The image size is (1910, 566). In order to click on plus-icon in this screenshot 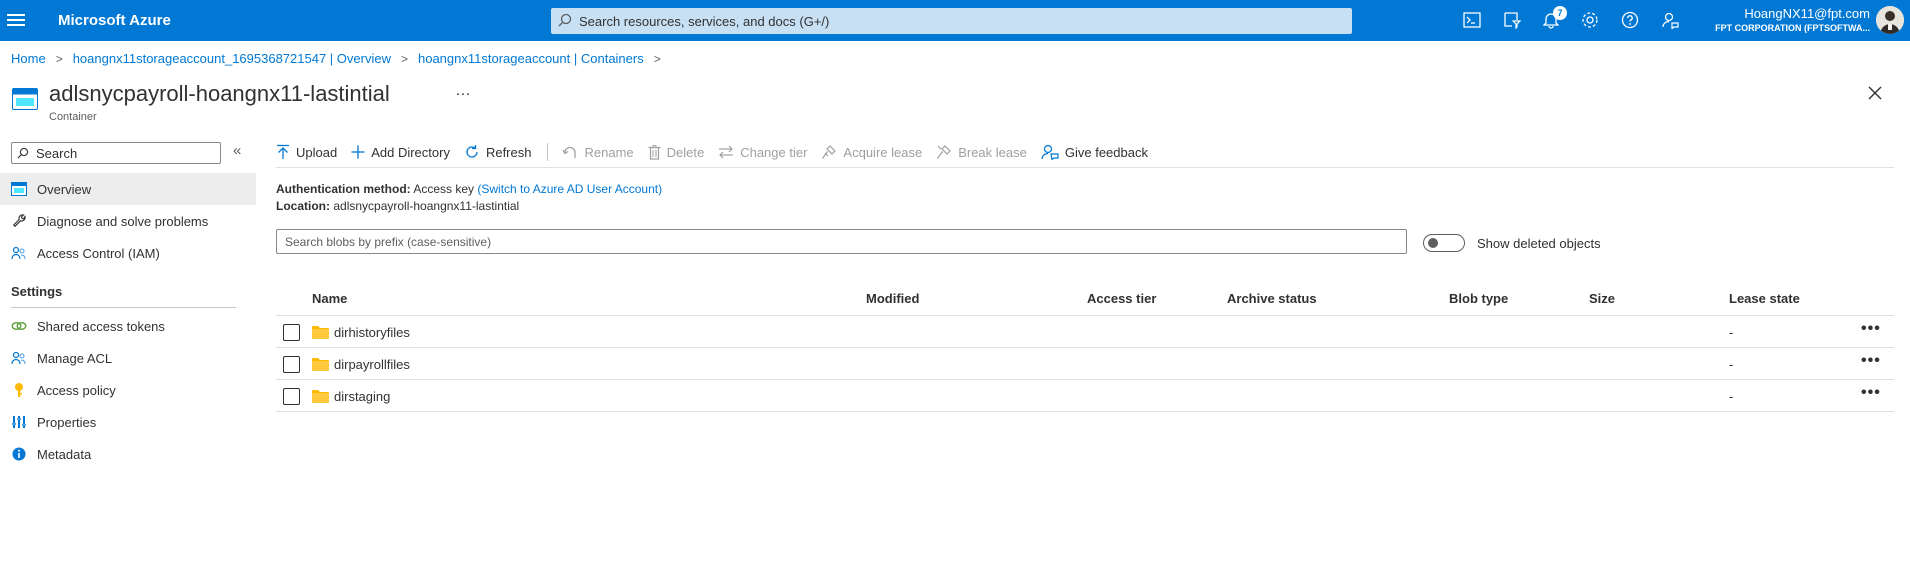, I will do `click(358, 152)`.